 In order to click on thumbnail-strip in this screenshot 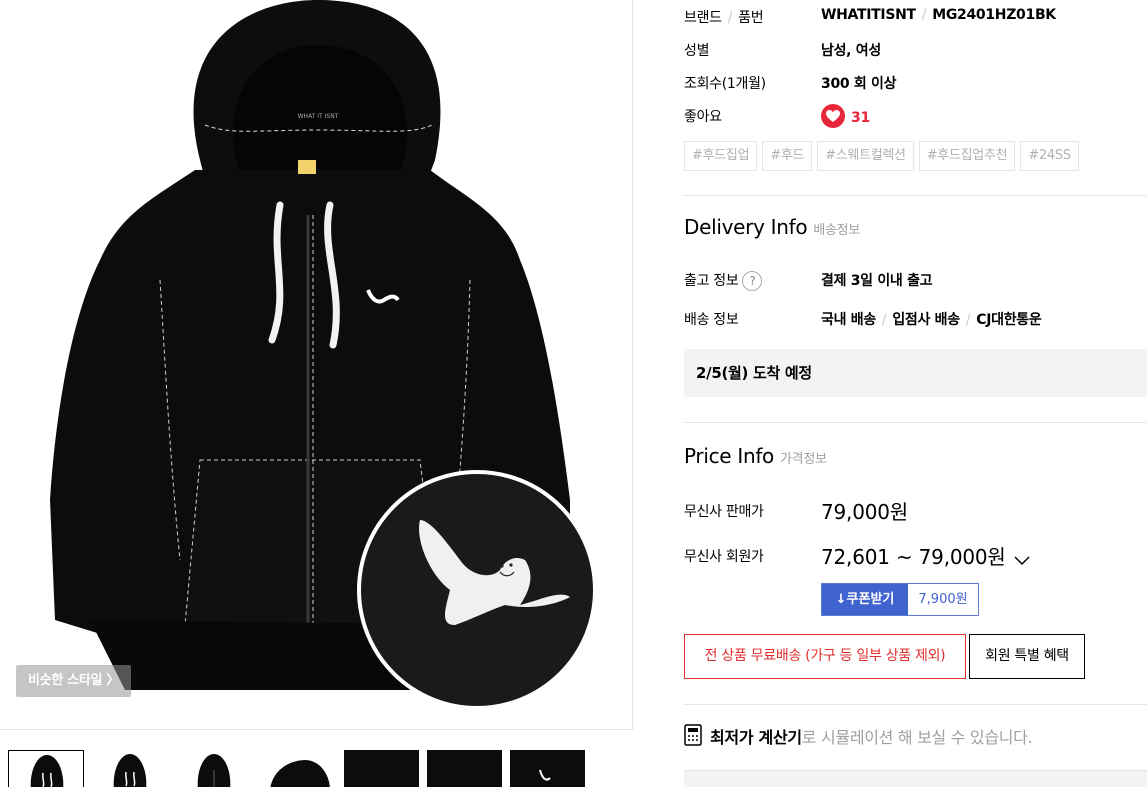, I will do `click(296, 768)`.